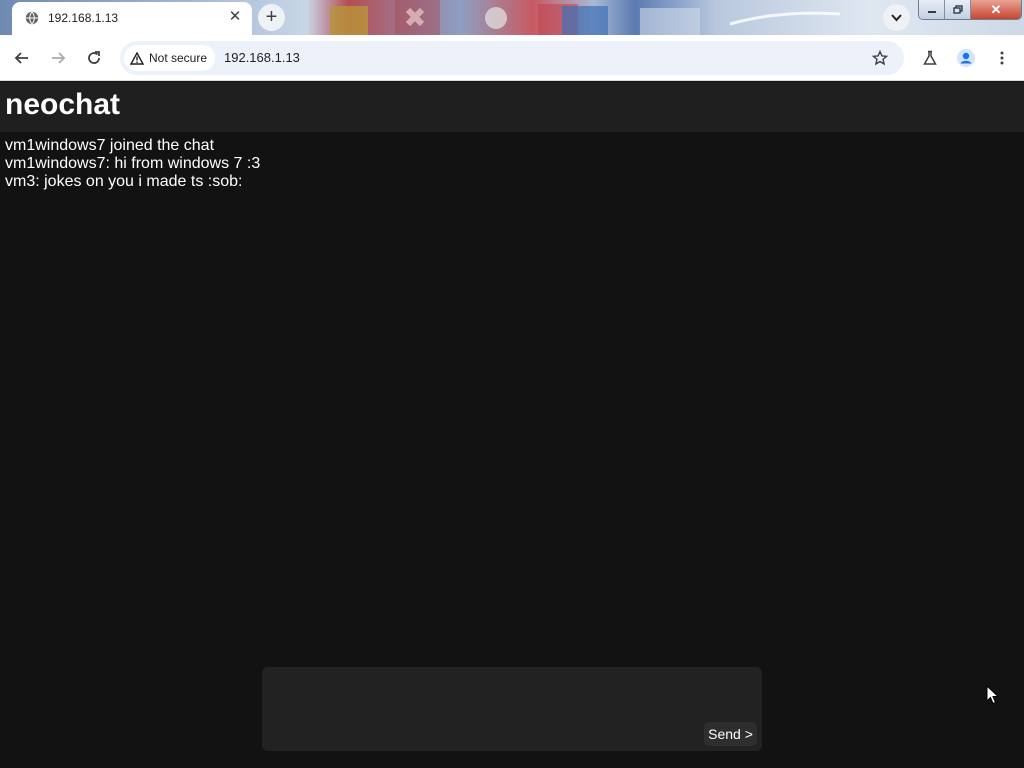 The image size is (1024, 768). I want to click on minimize-icon, so click(931, 11).